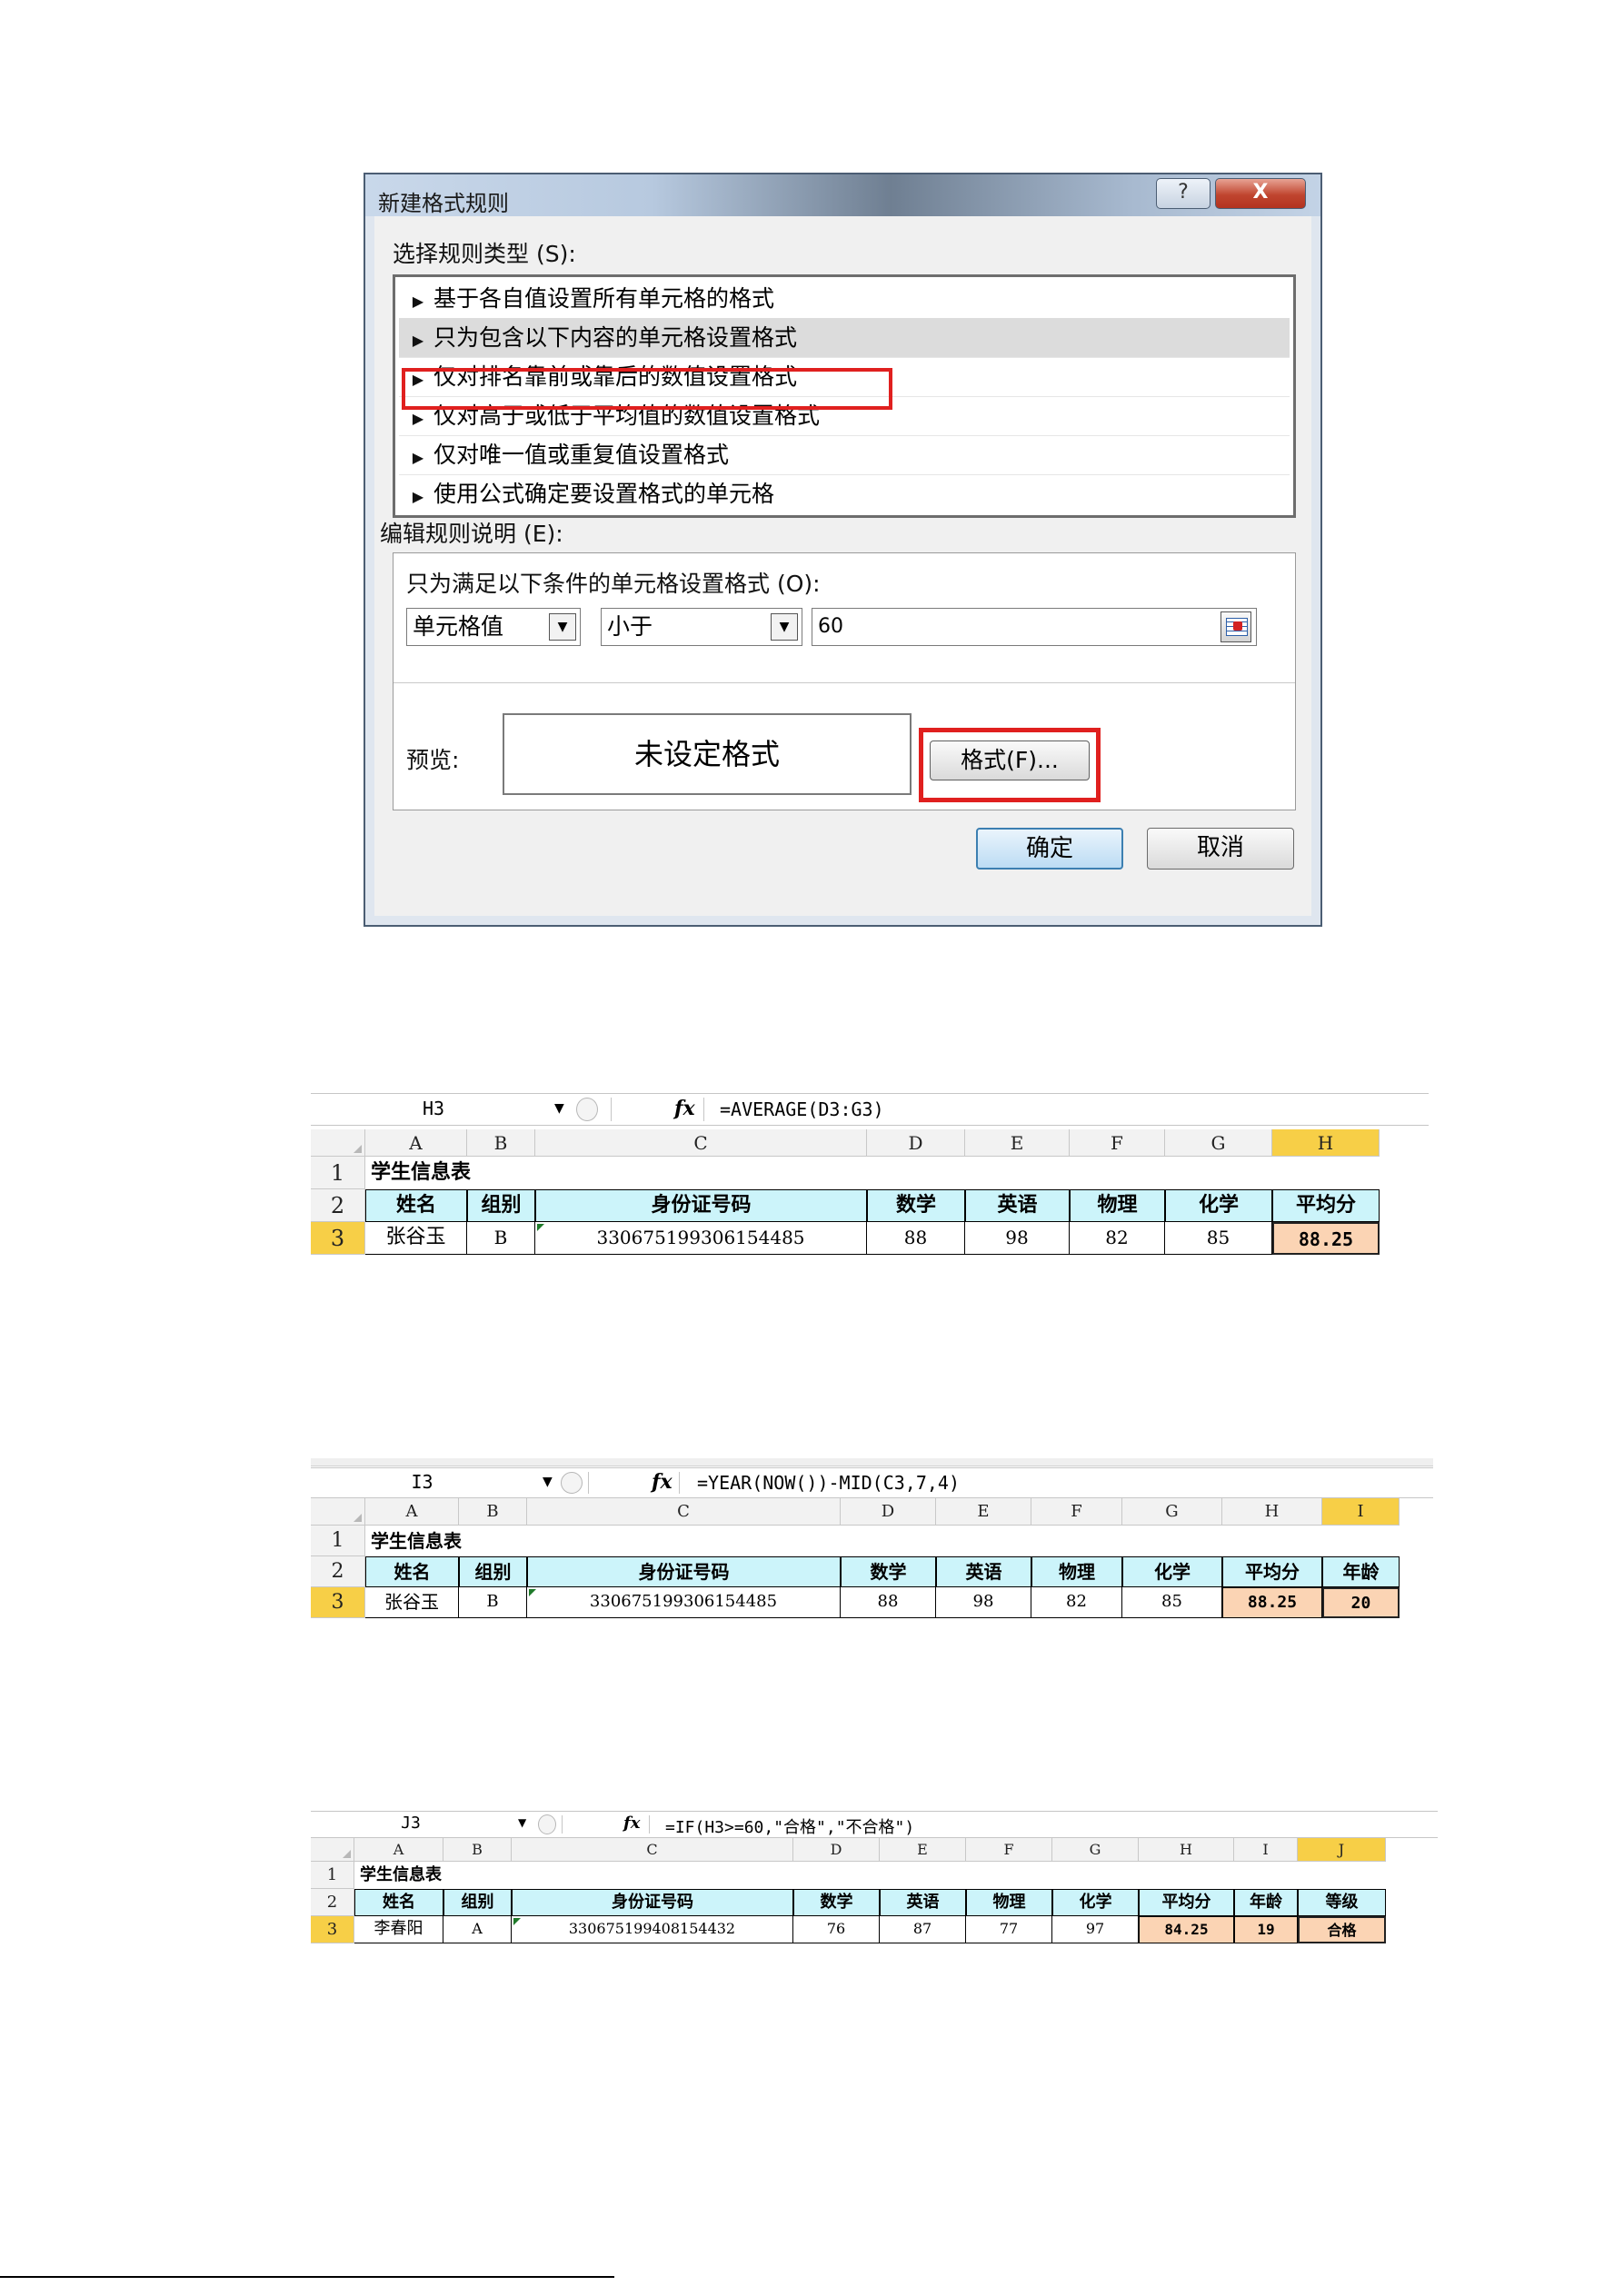  Describe the element at coordinates (1220, 849) in the screenshot. I see `cancel-button: 取消` at that location.